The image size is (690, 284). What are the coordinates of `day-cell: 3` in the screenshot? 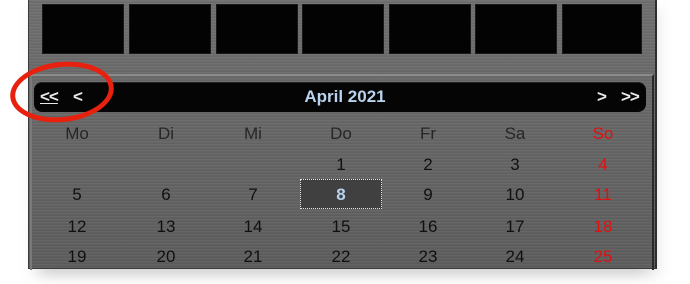 It's located at (515, 165).